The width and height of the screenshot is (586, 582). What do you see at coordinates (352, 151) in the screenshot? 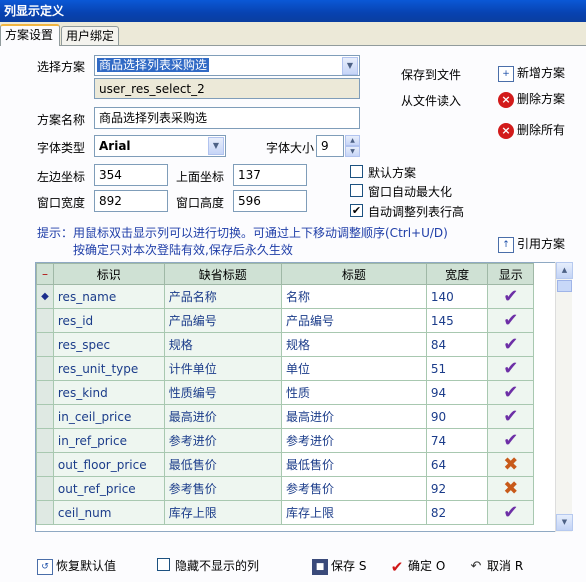
I see `stepper-down-icon: ▼` at bounding box center [352, 151].